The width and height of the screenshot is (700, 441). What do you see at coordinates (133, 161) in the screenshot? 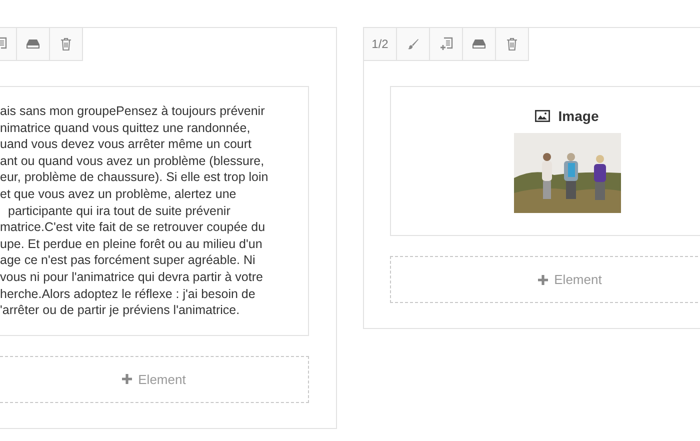
I see `text-line: ant ou quand vous avez un problème (blessure,` at bounding box center [133, 161].